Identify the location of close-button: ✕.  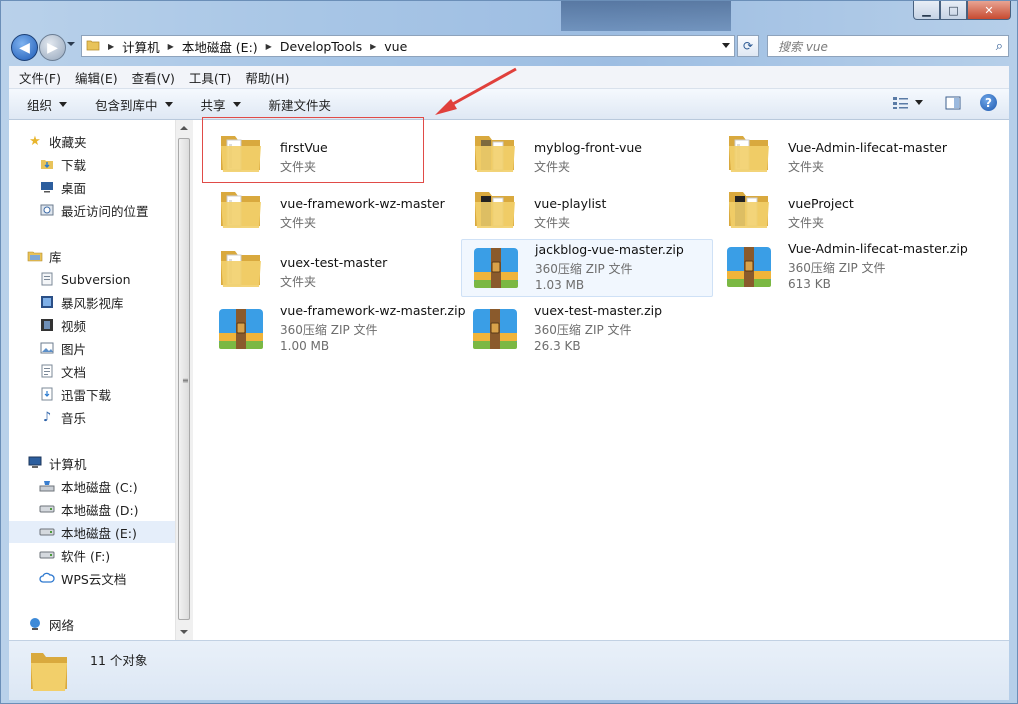
(989, 10).